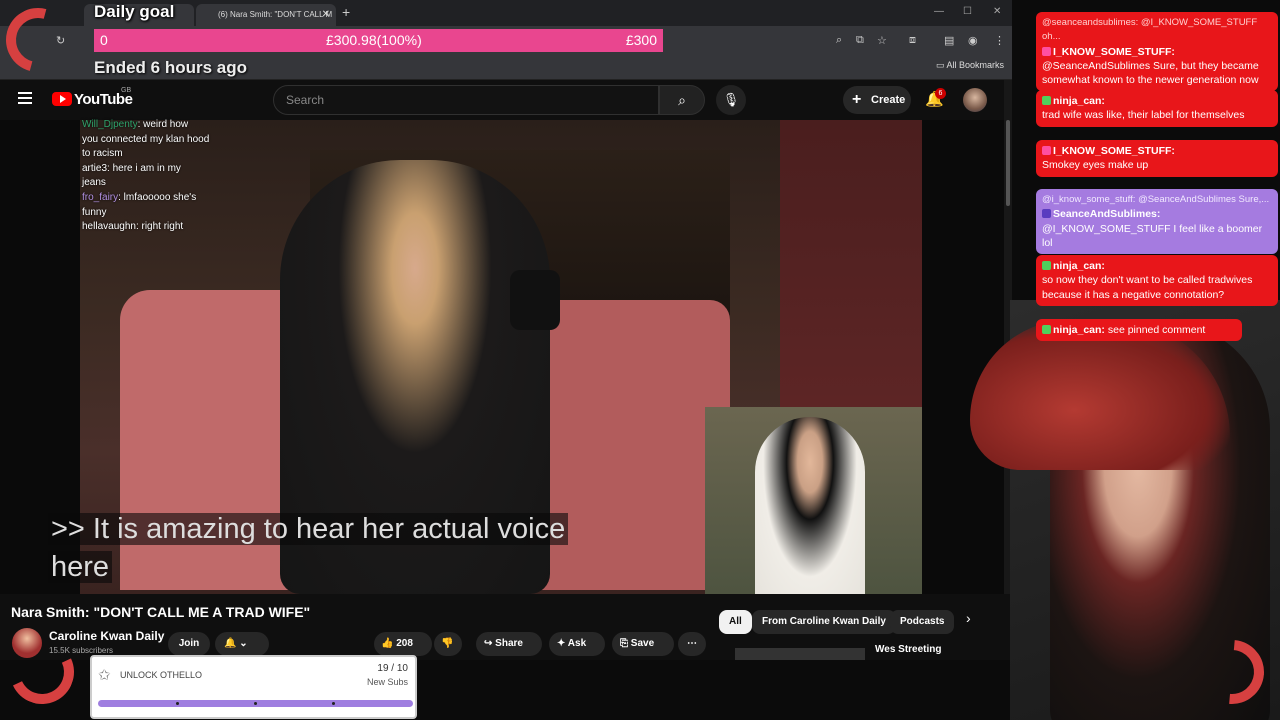 The image size is (1280, 720). I want to click on folder-icon: ▭, so click(941, 65).